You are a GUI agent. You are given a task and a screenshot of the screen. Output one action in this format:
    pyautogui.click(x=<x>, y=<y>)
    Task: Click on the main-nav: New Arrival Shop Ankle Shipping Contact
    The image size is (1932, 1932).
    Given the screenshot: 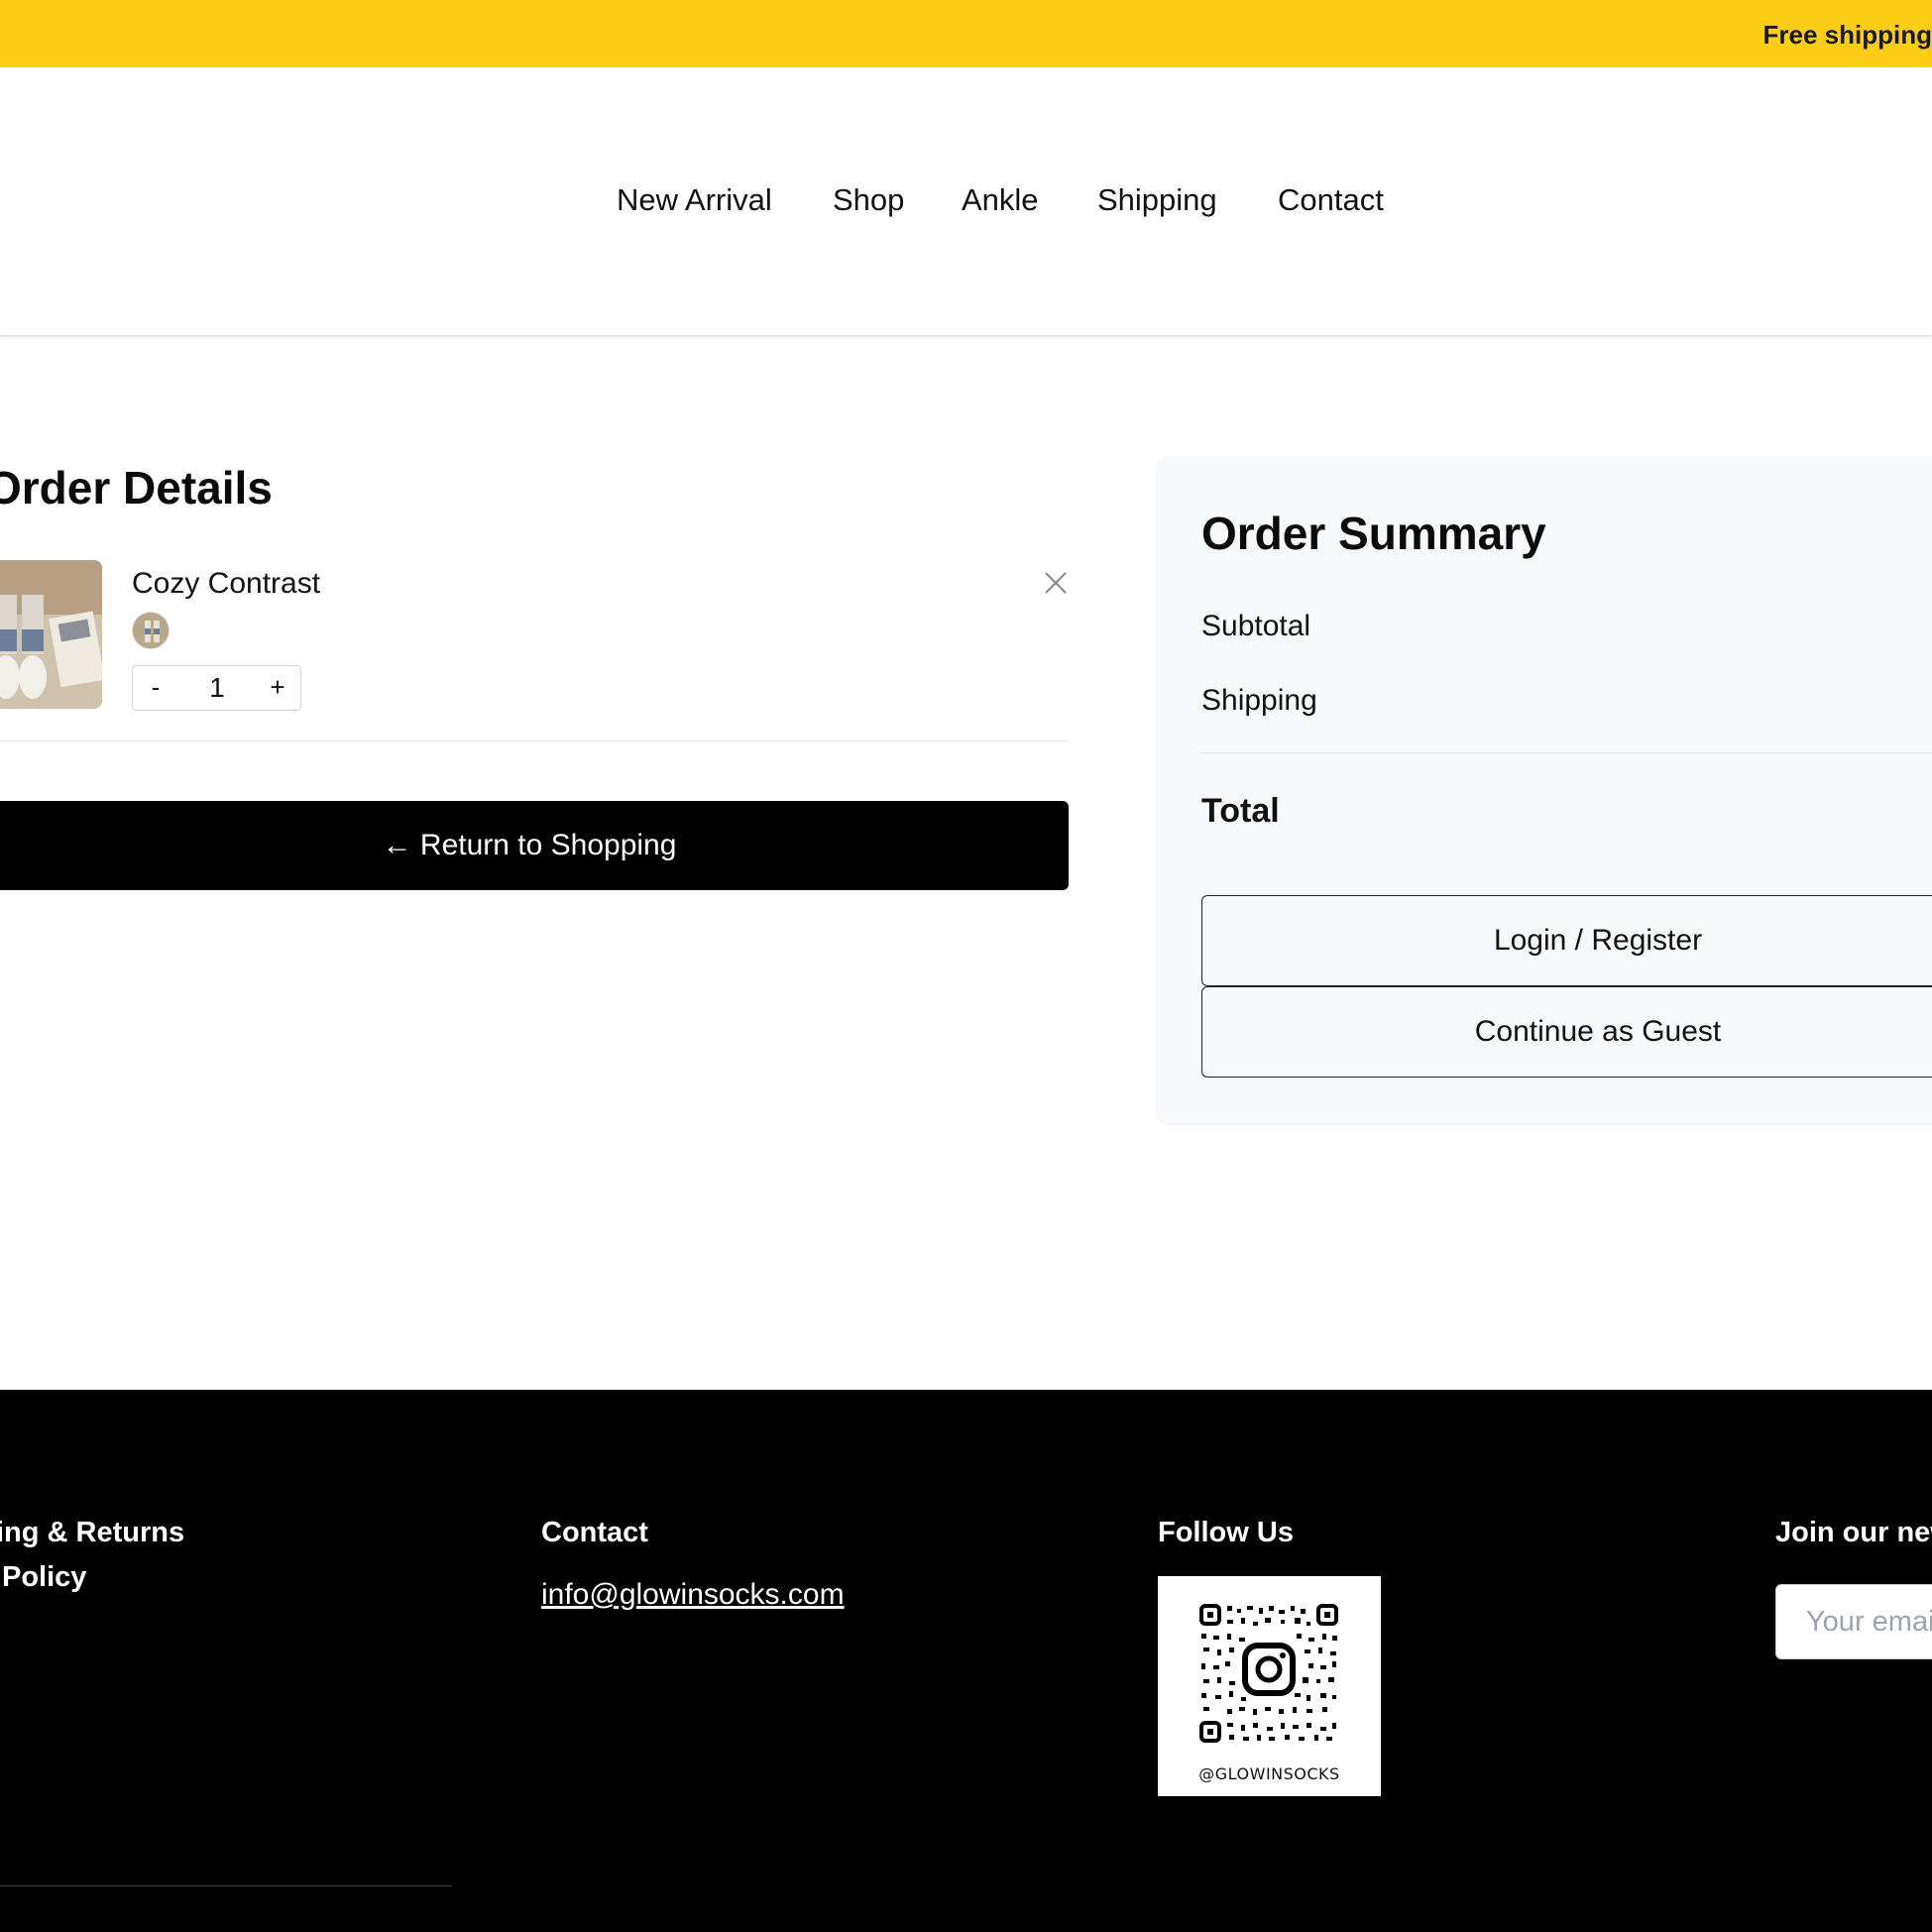 What is the action you would take?
    pyautogui.click(x=966, y=202)
    